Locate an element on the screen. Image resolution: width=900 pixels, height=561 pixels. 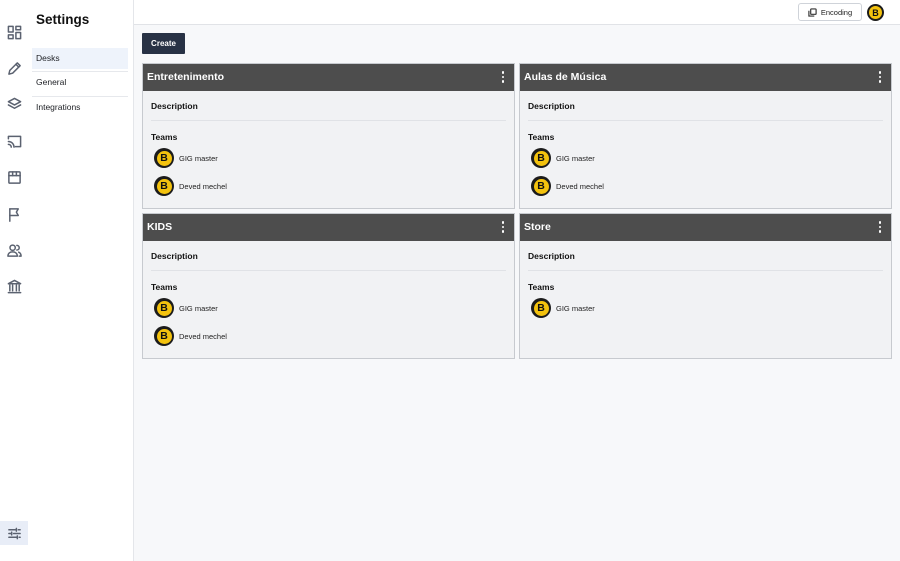
nav-item-integrations: Integrations is located at coordinates (80, 107).